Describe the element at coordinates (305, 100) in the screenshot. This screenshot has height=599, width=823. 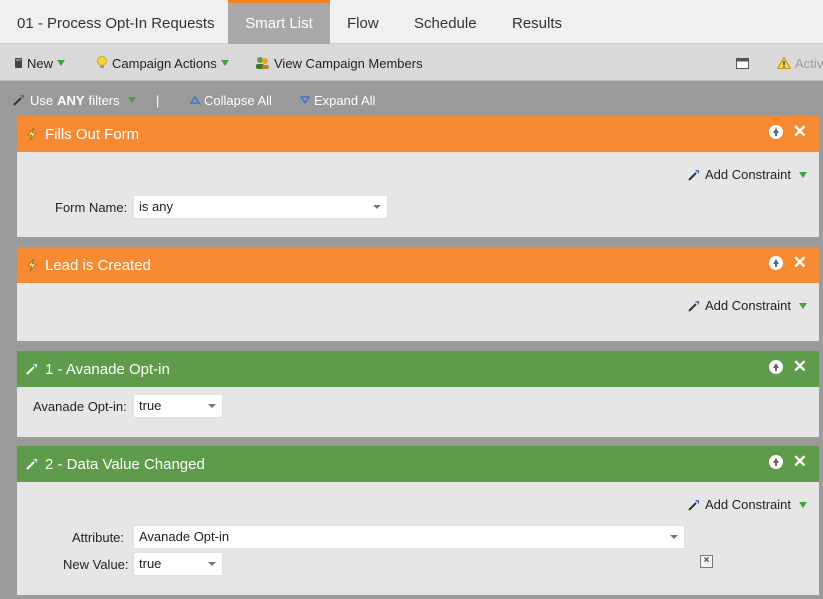
I see `expand-icon` at that location.